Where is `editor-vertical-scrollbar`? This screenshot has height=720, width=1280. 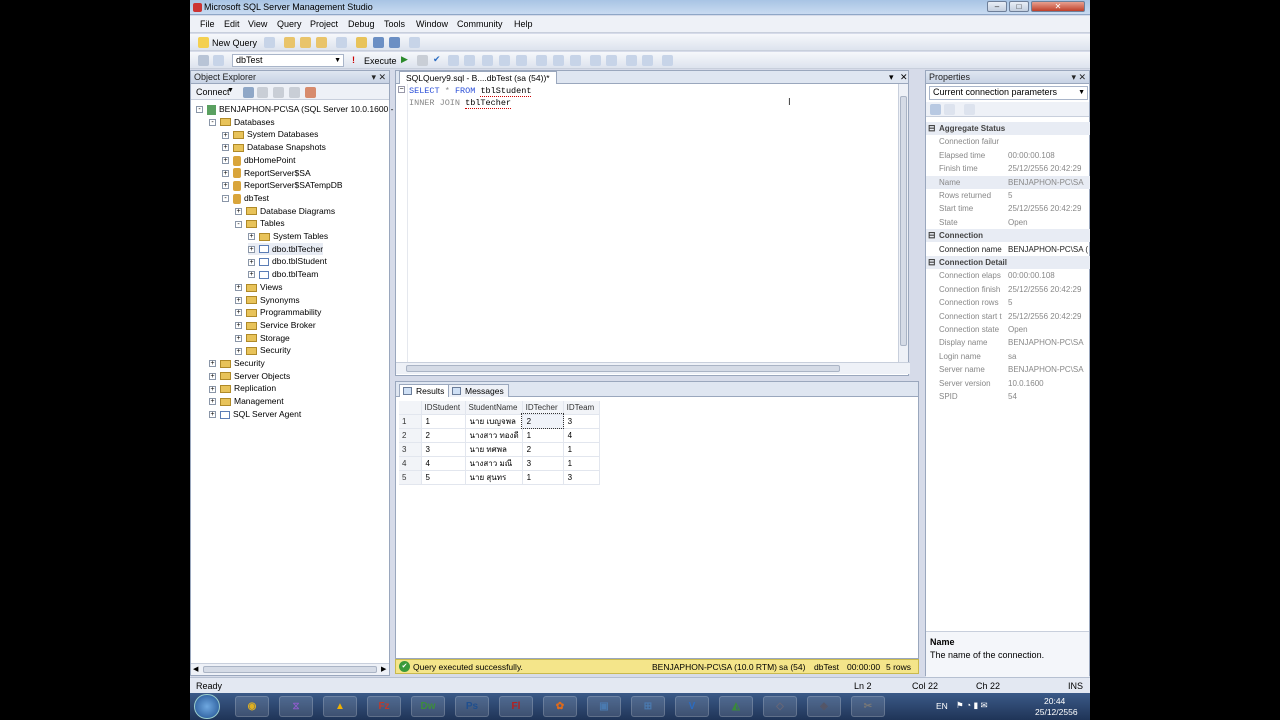
editor-vertical-scrollbar is located at coordinates (903, 223).